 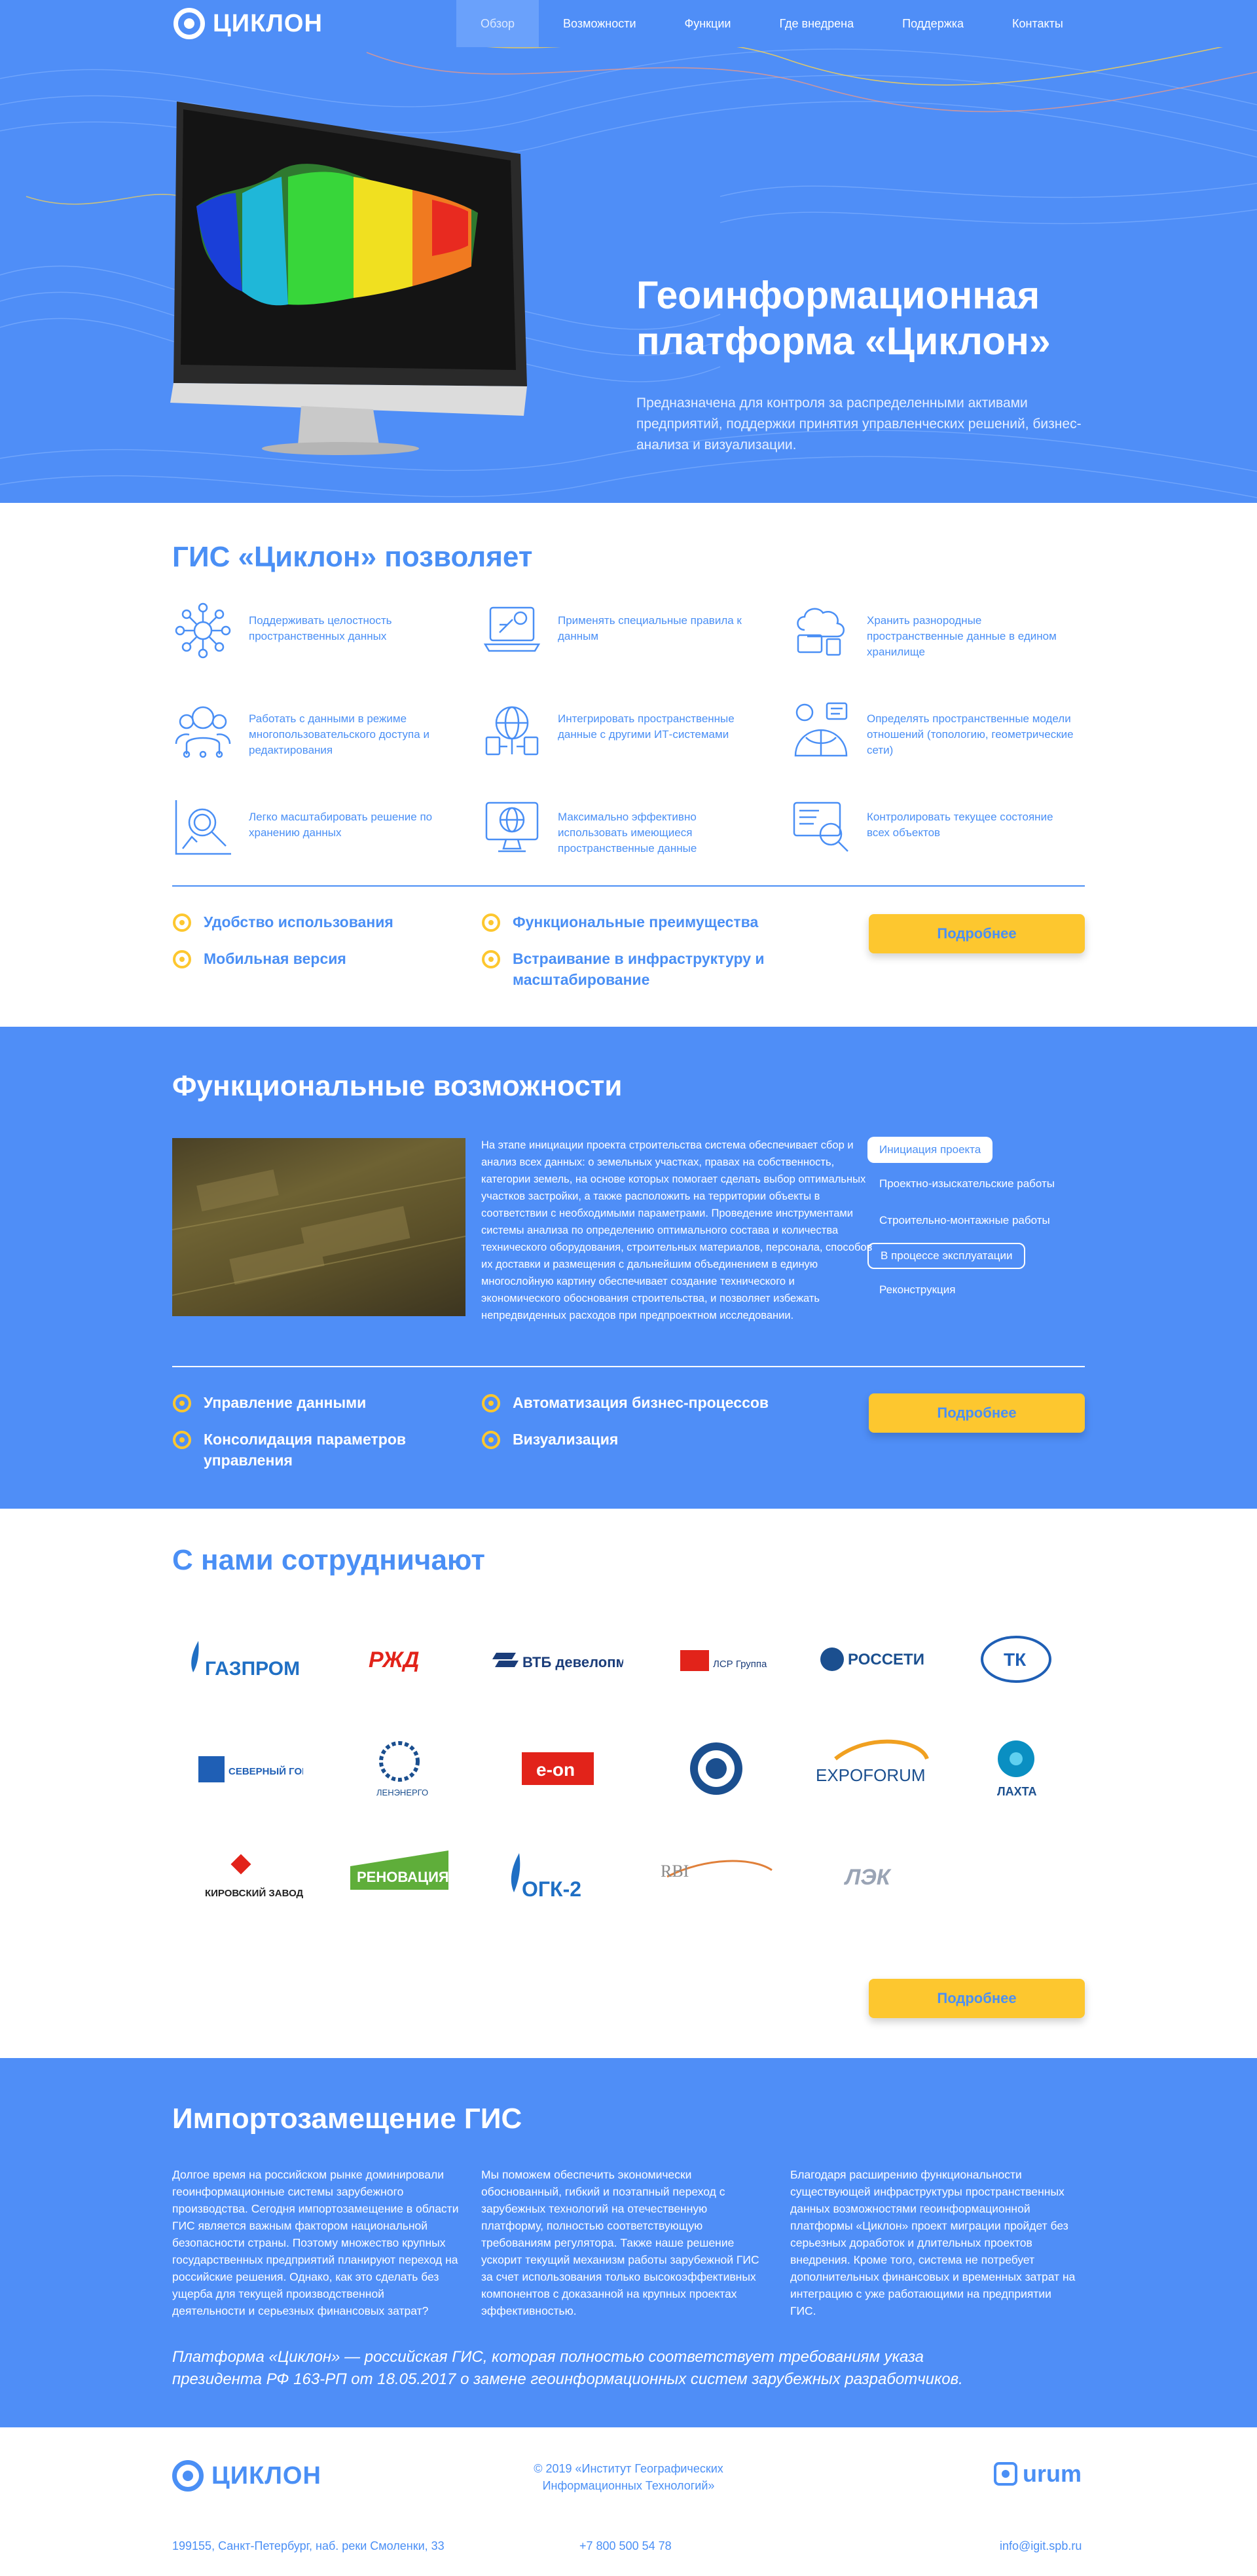 I want to click on stage-tab-initiation: Инициация проекта, so click(x=930, y=1150).